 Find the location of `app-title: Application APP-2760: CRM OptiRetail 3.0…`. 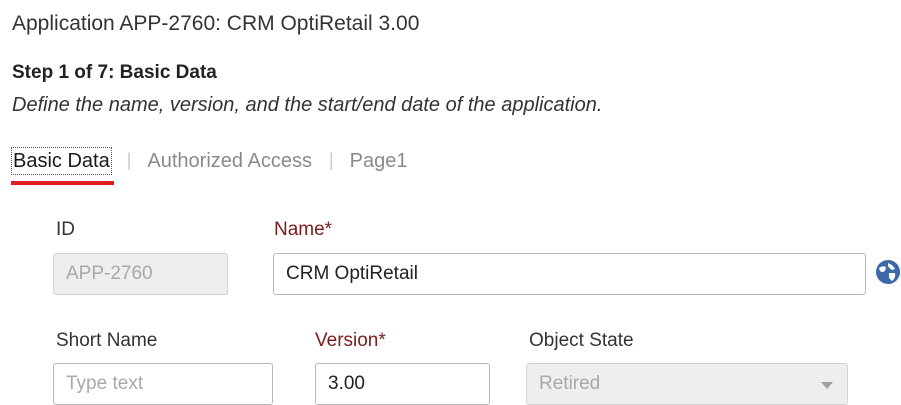

app-title: Application APP-2760: CRM OptiRetail 3.0… is located at coordinates (216, 23).